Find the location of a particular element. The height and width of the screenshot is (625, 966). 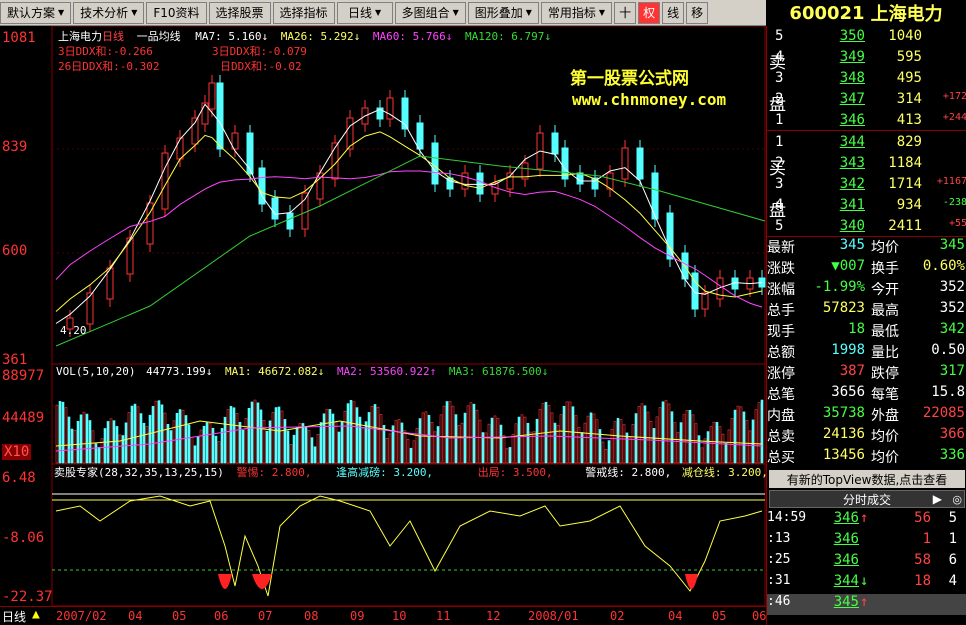

candle-body is located at coordinates (465, 181).